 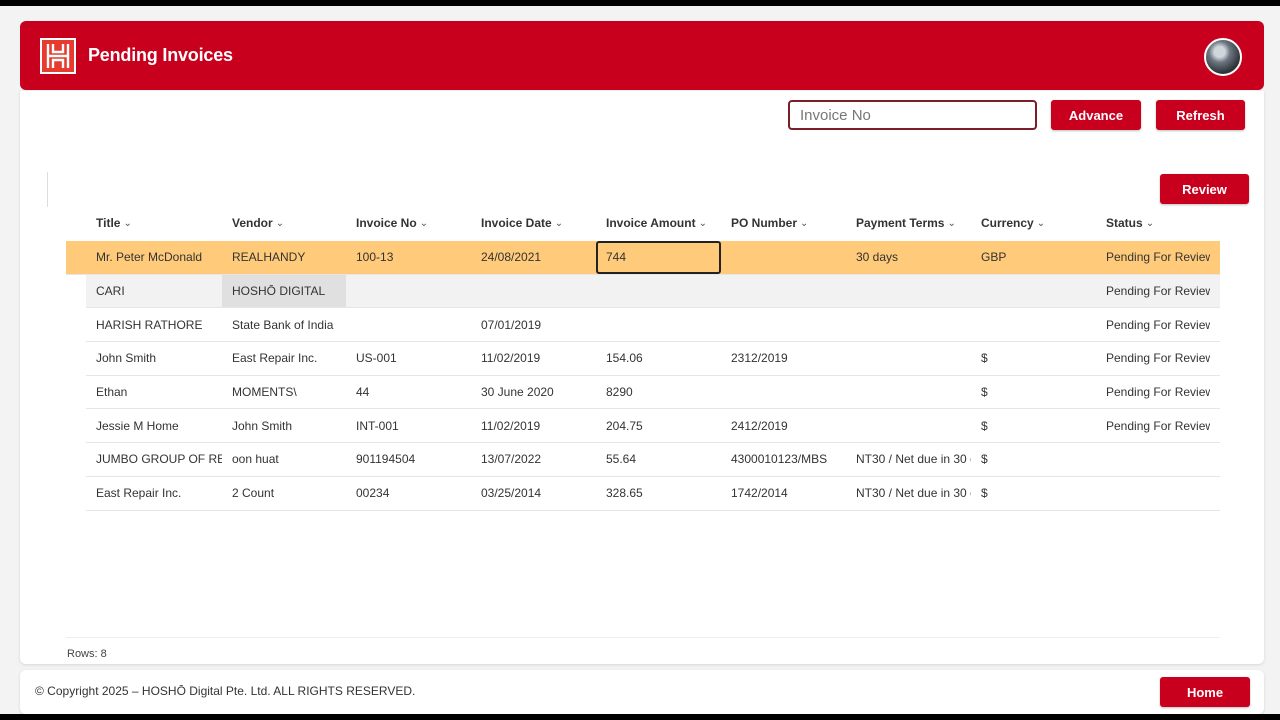 What do you see at coordinates (658, 257) in the screenshot?
I see `table-cell: 744` at bounding box center [658, 257].